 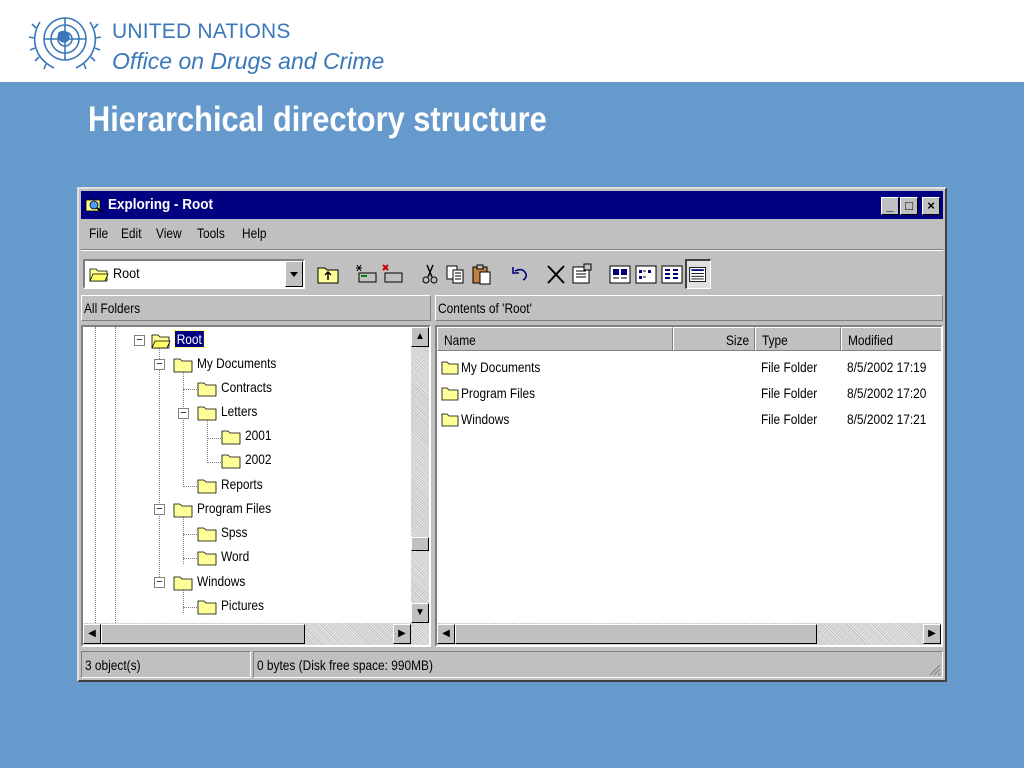 What do you see at coordinates (689, 367) in the screenshot?
I see `list-row: My Documents File Folder 8/5/2002 17:19` at bounding box center [689, 367].